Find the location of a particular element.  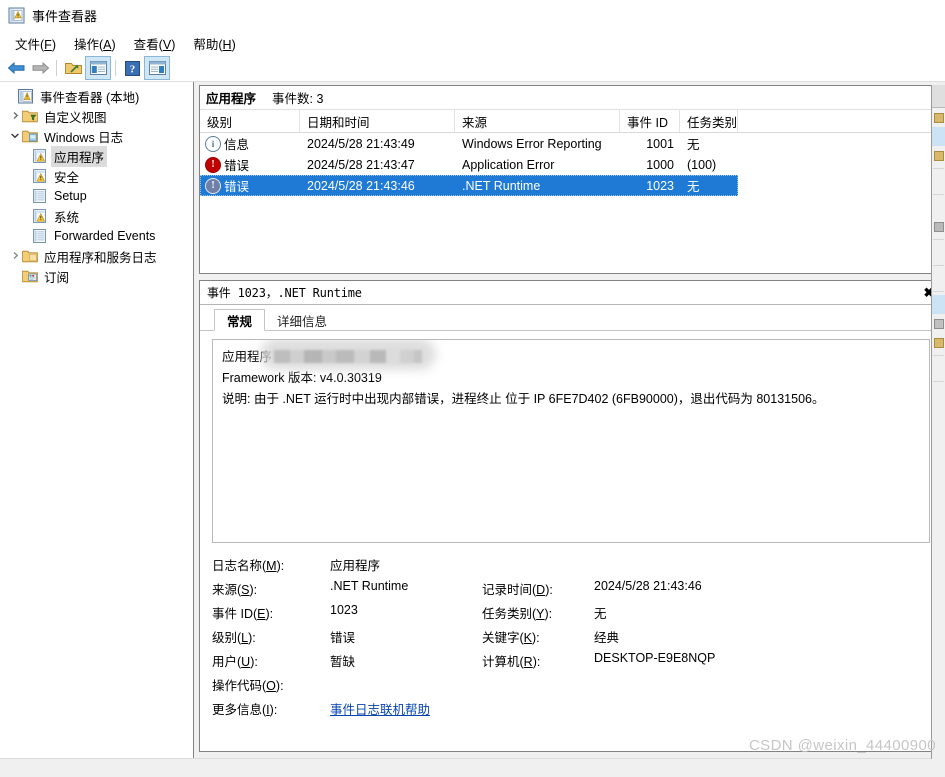

show-action-pane-button is located at coordinates (157, 68).